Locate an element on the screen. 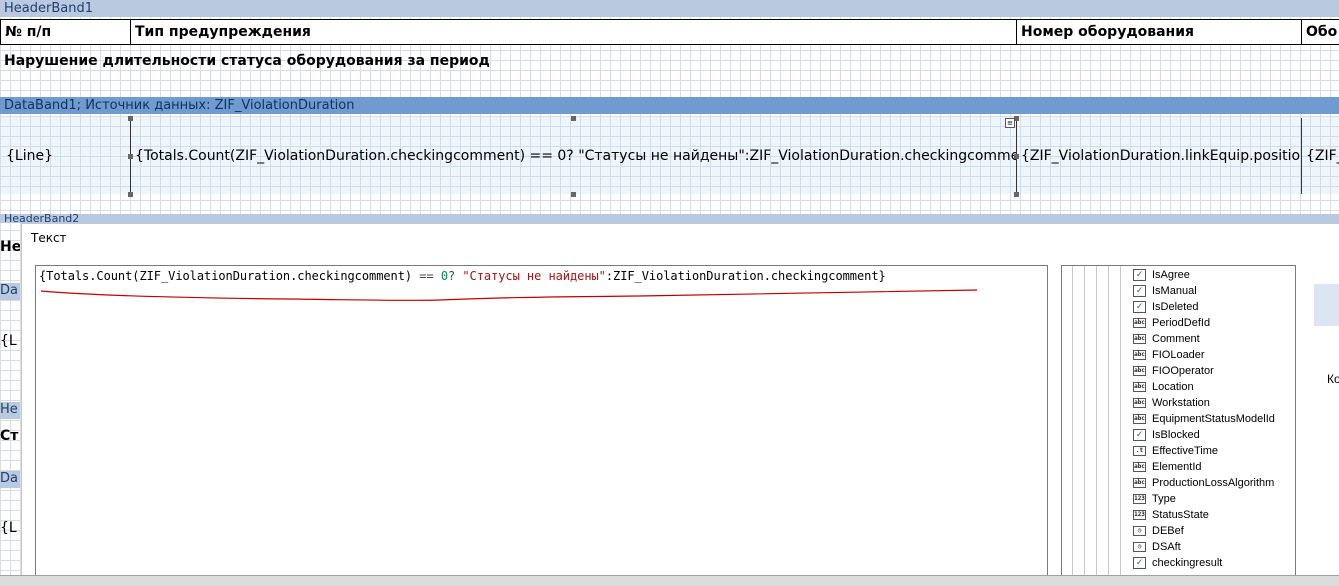  expr-part: == is located at coordinates (426, 276).